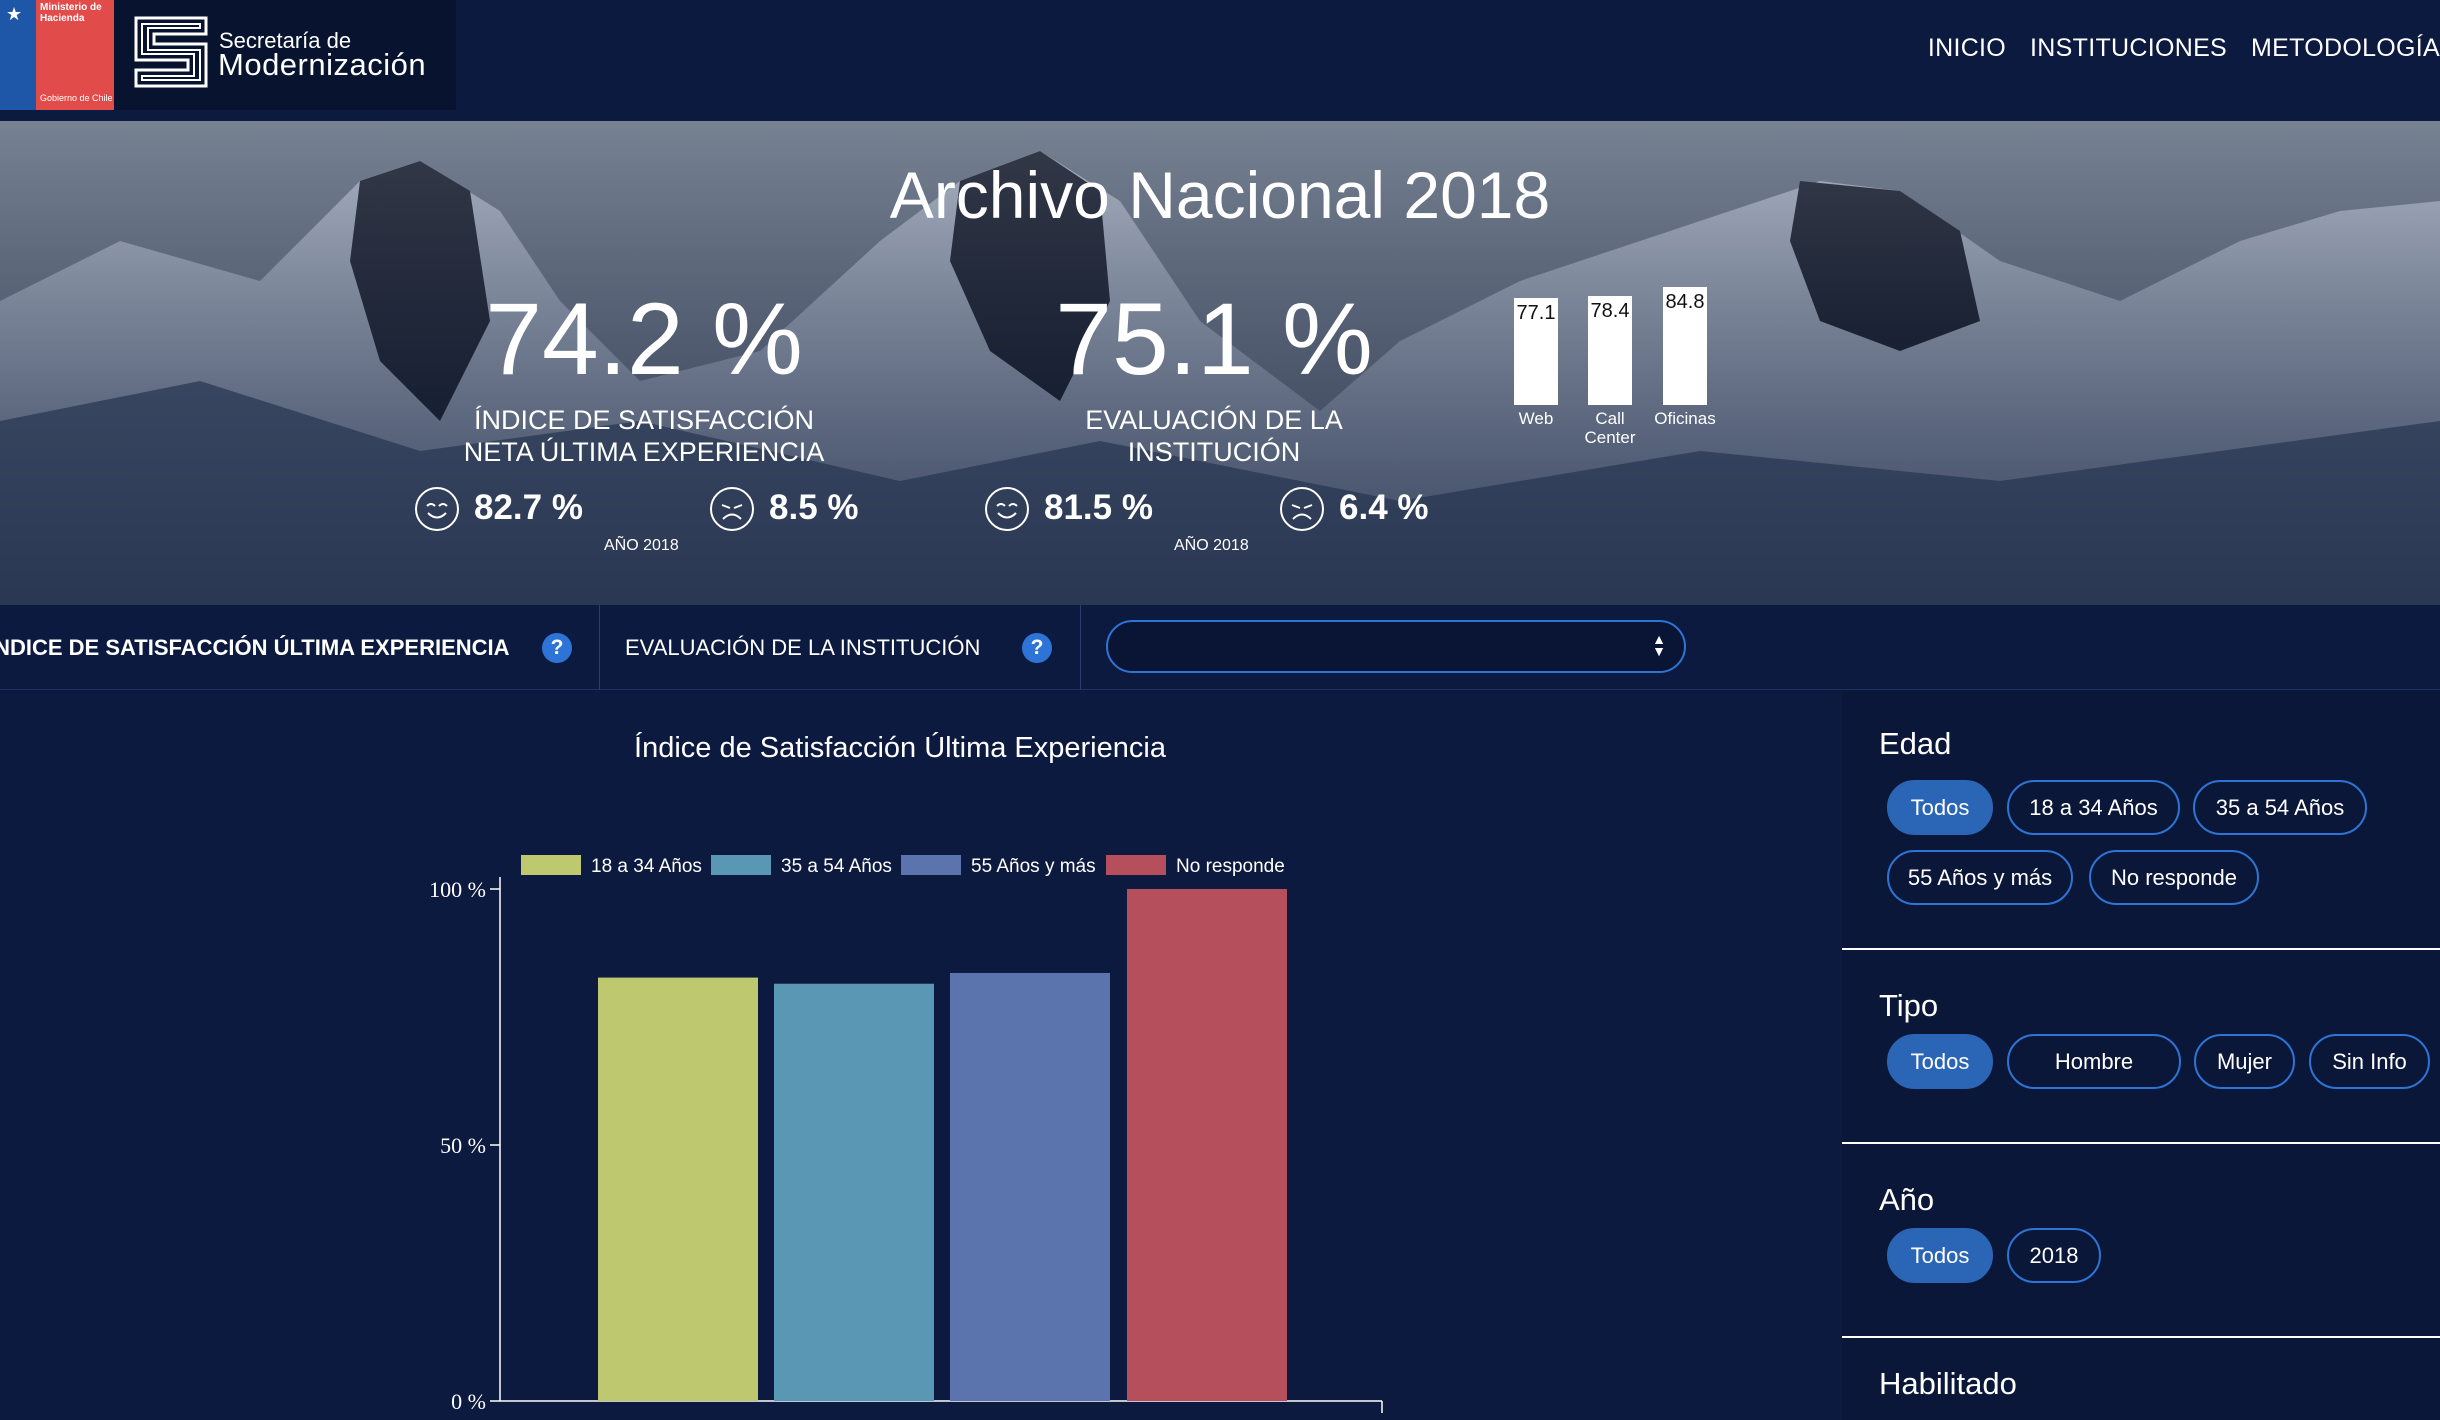  What do you see at coordinates (1907, 1199) in the screenshot?
I see `filter-anio-title: Año` at bounding box center [1907, 1199].